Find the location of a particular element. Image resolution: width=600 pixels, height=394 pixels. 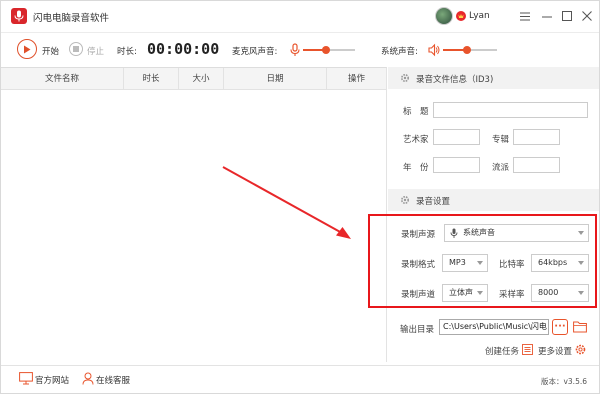

annotation-arrow is located at coordinates (286, 202).